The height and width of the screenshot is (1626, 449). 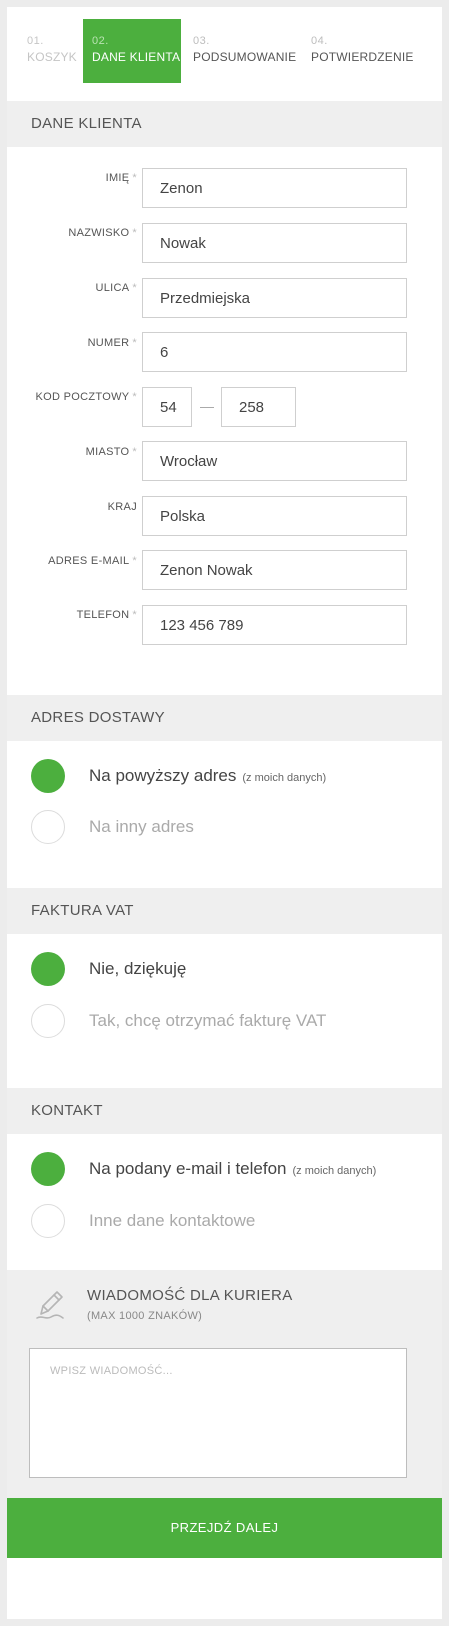 What do you see at coordinates (35, 41) in the screenshot?
I see `step-number: 01.` at bounding box center [35, 41].